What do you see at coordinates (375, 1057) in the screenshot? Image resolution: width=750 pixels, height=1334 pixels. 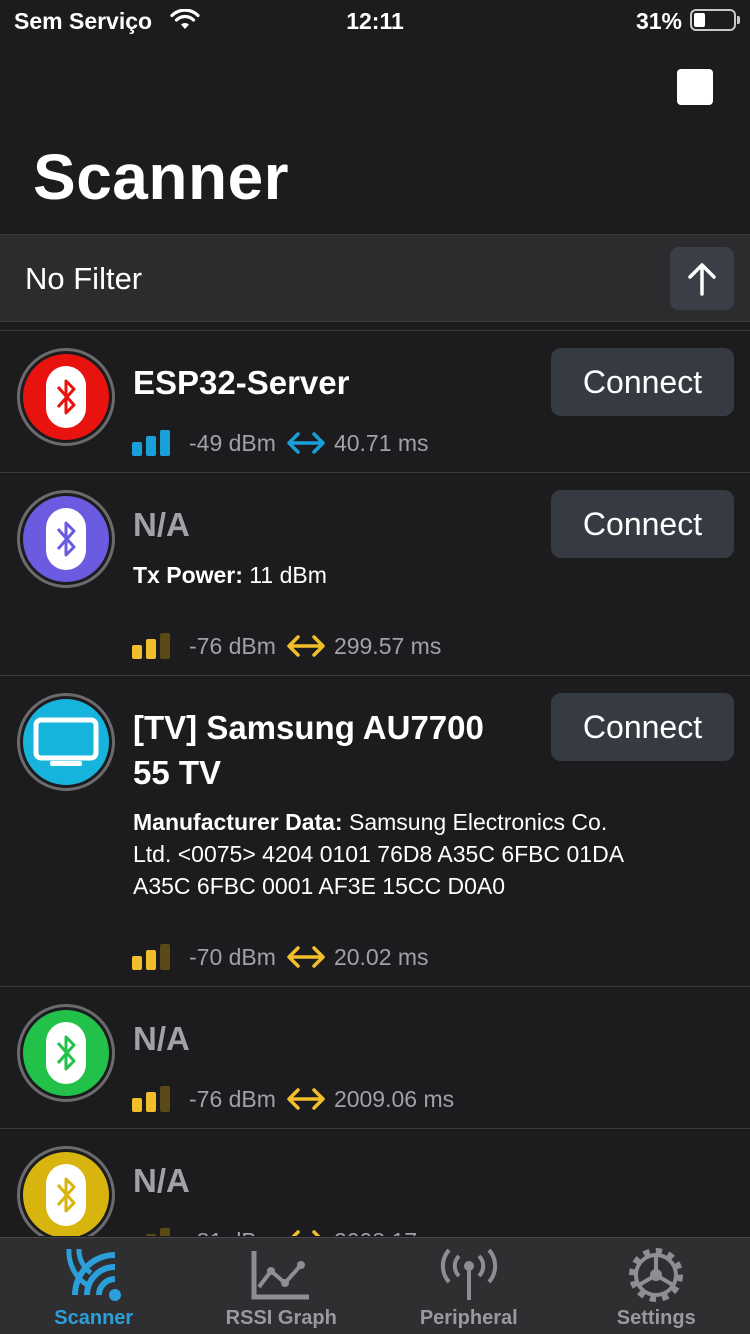 I see `device-row: N/A -76 dBm 2009.06 ms` at bounding box center [375, 1057].